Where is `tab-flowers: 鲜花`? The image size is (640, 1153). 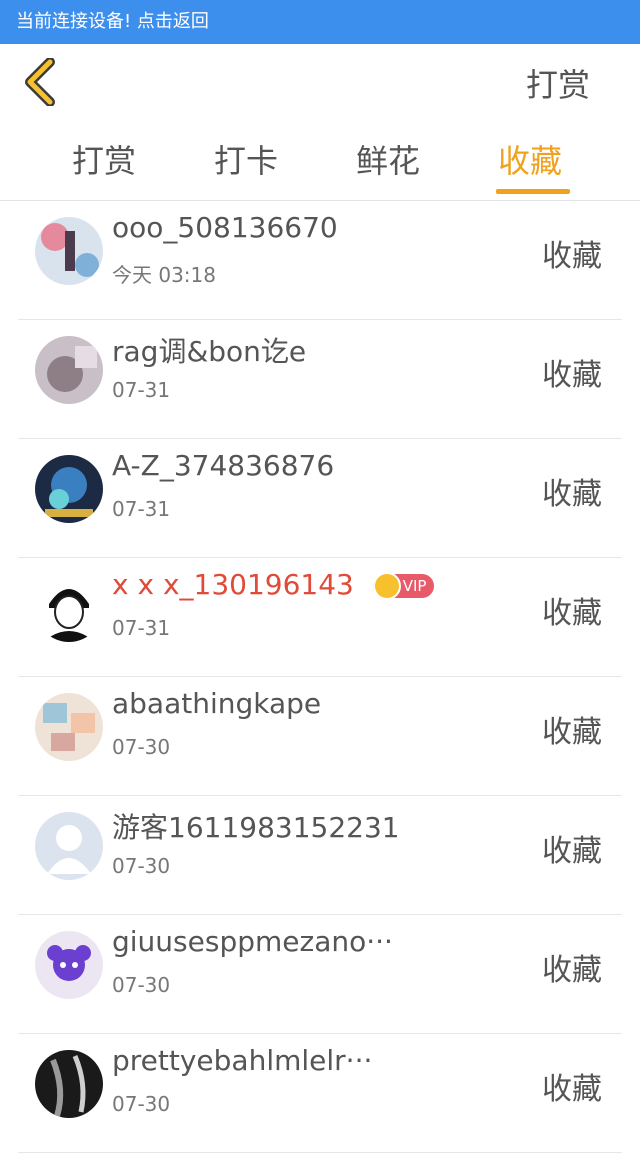 tab-flowers: 鲜花 is located at coordinates (388, 159).